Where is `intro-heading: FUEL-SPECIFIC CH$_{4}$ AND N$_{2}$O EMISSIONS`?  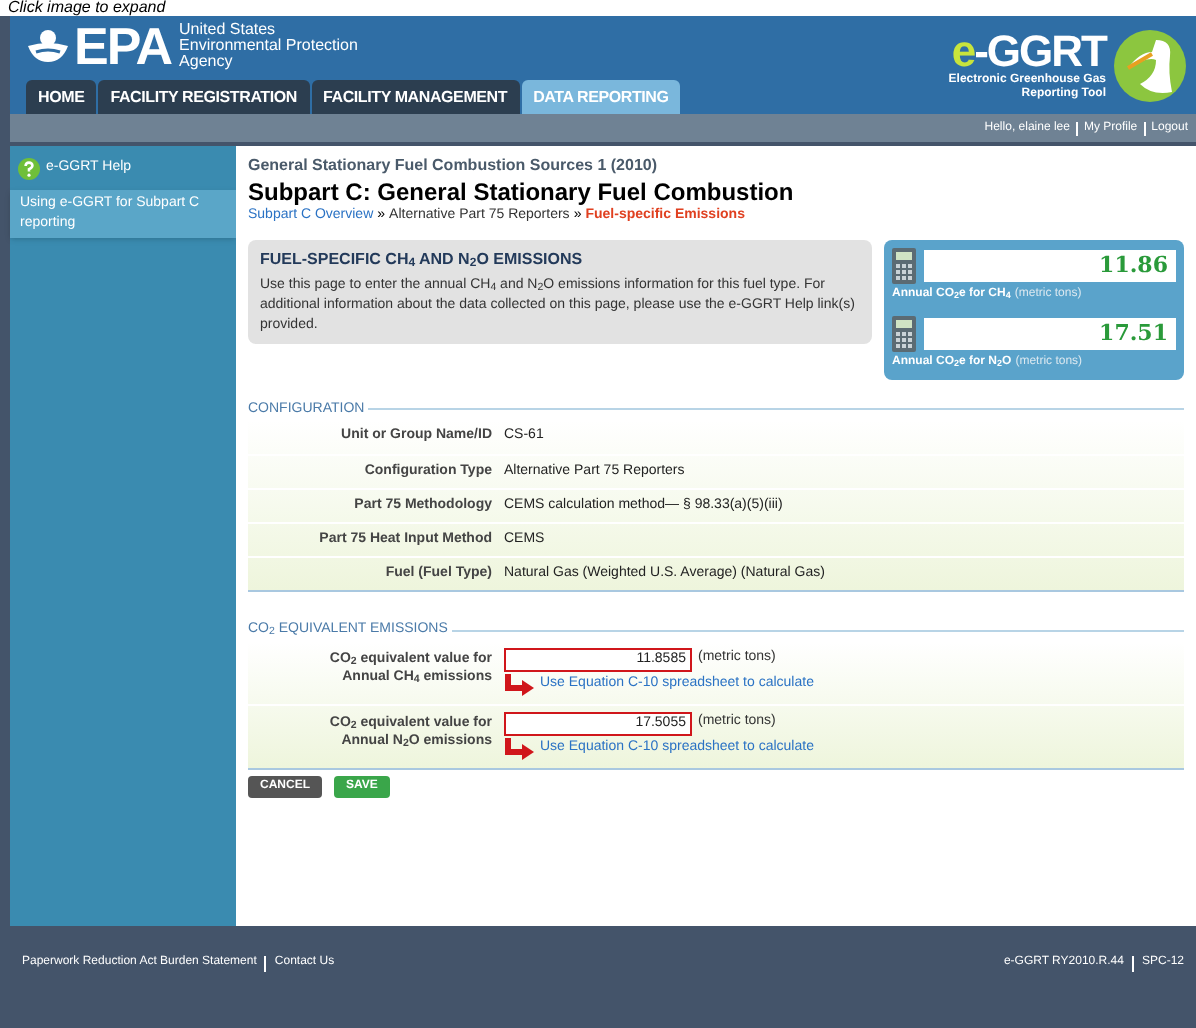 intro-heading: FUEL-SPECIFIC CH$_{4}$ AND N$_{2}$O EMISSIONS is located at coordinates (422, 259).